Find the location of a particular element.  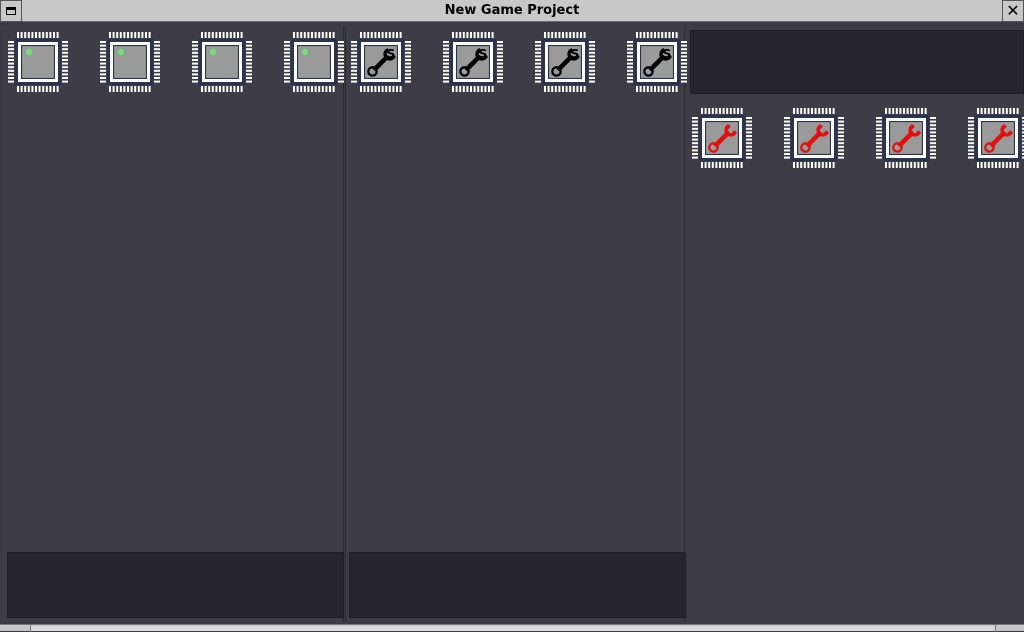

close-icon: ✕ is located at coordinates (1013, 10).